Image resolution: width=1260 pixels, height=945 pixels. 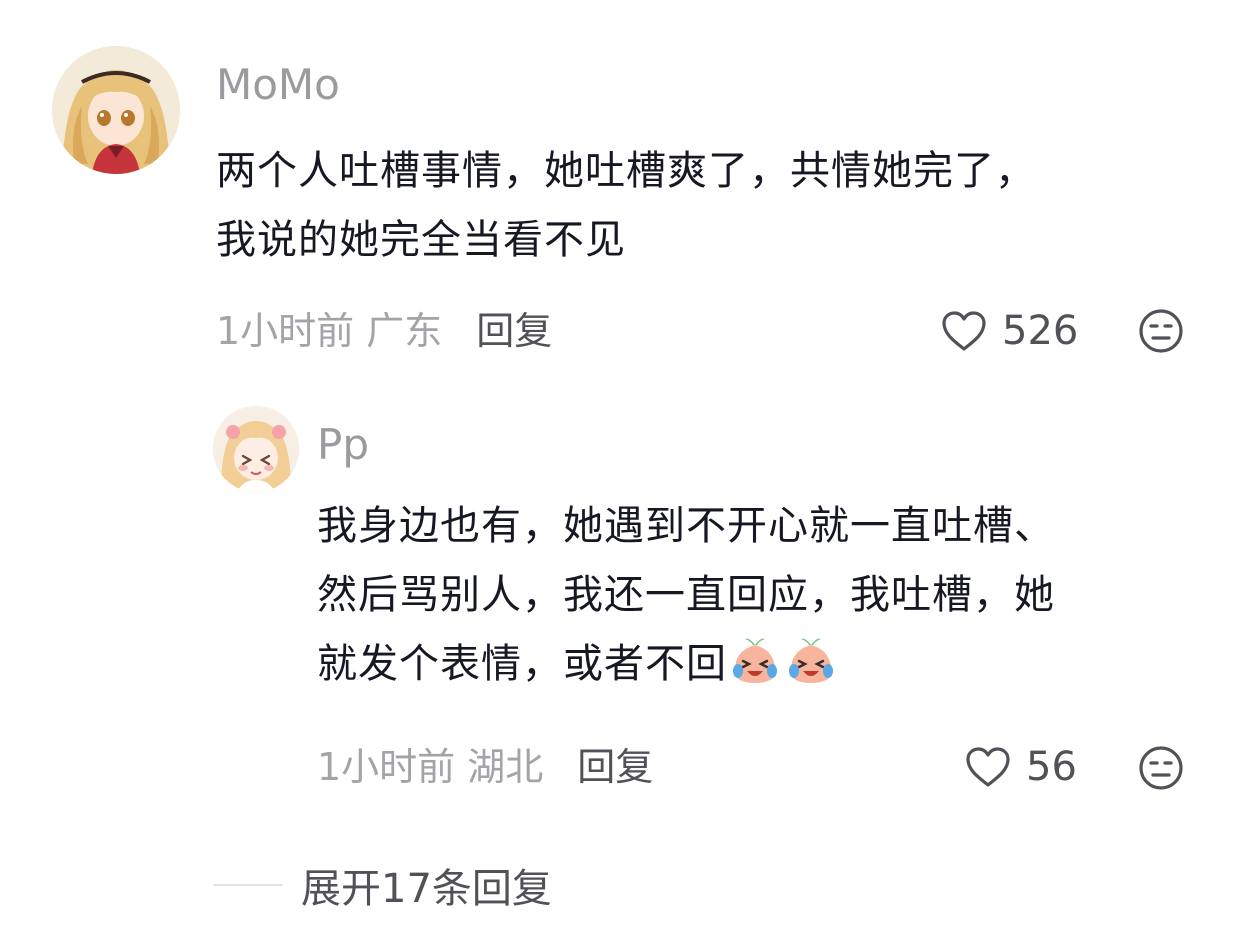 What do you see at coordinates (522, 664) in the screenshot?
I see `reply-text-line-content: 就发个表情，或者不回` at bounding box center [522, 664].